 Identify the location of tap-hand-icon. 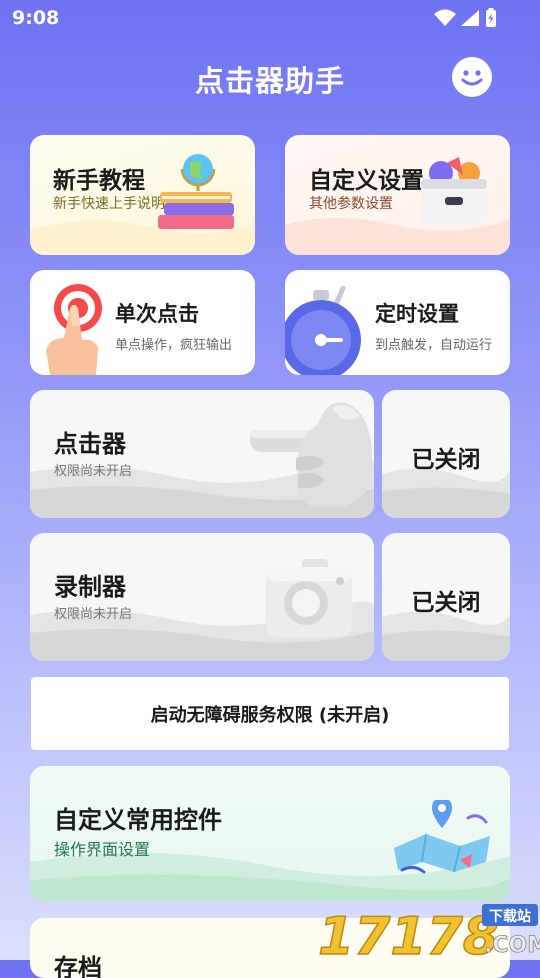
(74, 329).